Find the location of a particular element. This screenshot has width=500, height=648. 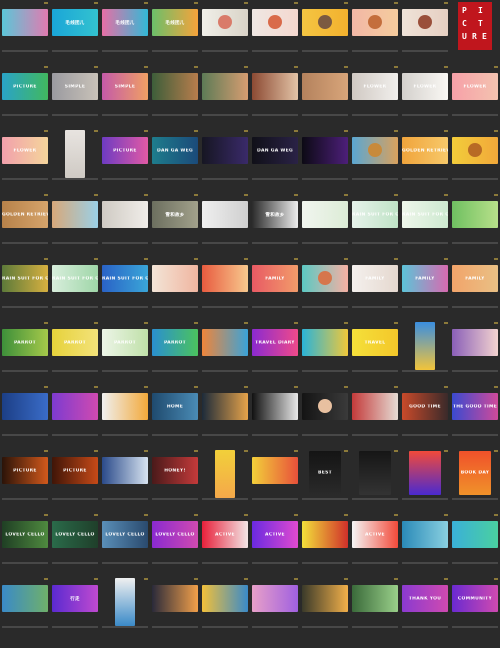

thumbnail-cell: HOME is located at coordinates (175, 416).